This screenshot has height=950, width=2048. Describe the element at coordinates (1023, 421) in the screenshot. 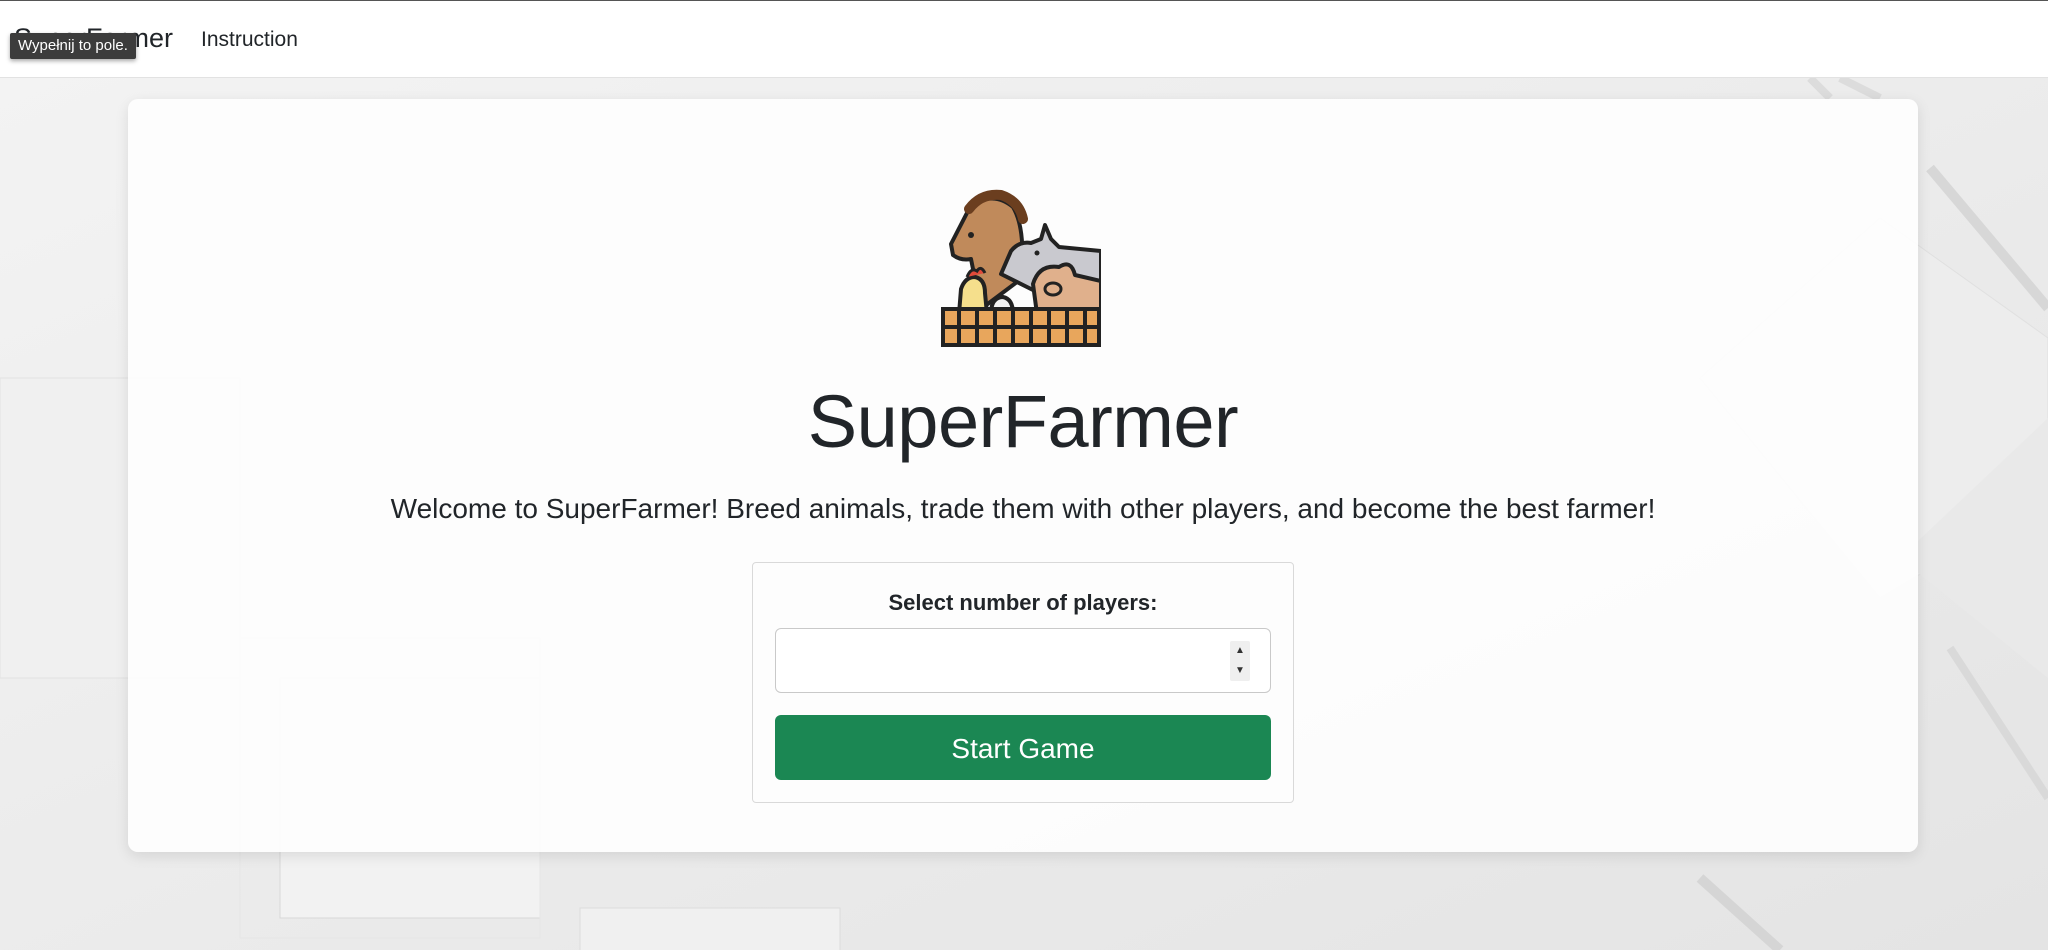

I see `page-title: SuperFarmer` at that location.